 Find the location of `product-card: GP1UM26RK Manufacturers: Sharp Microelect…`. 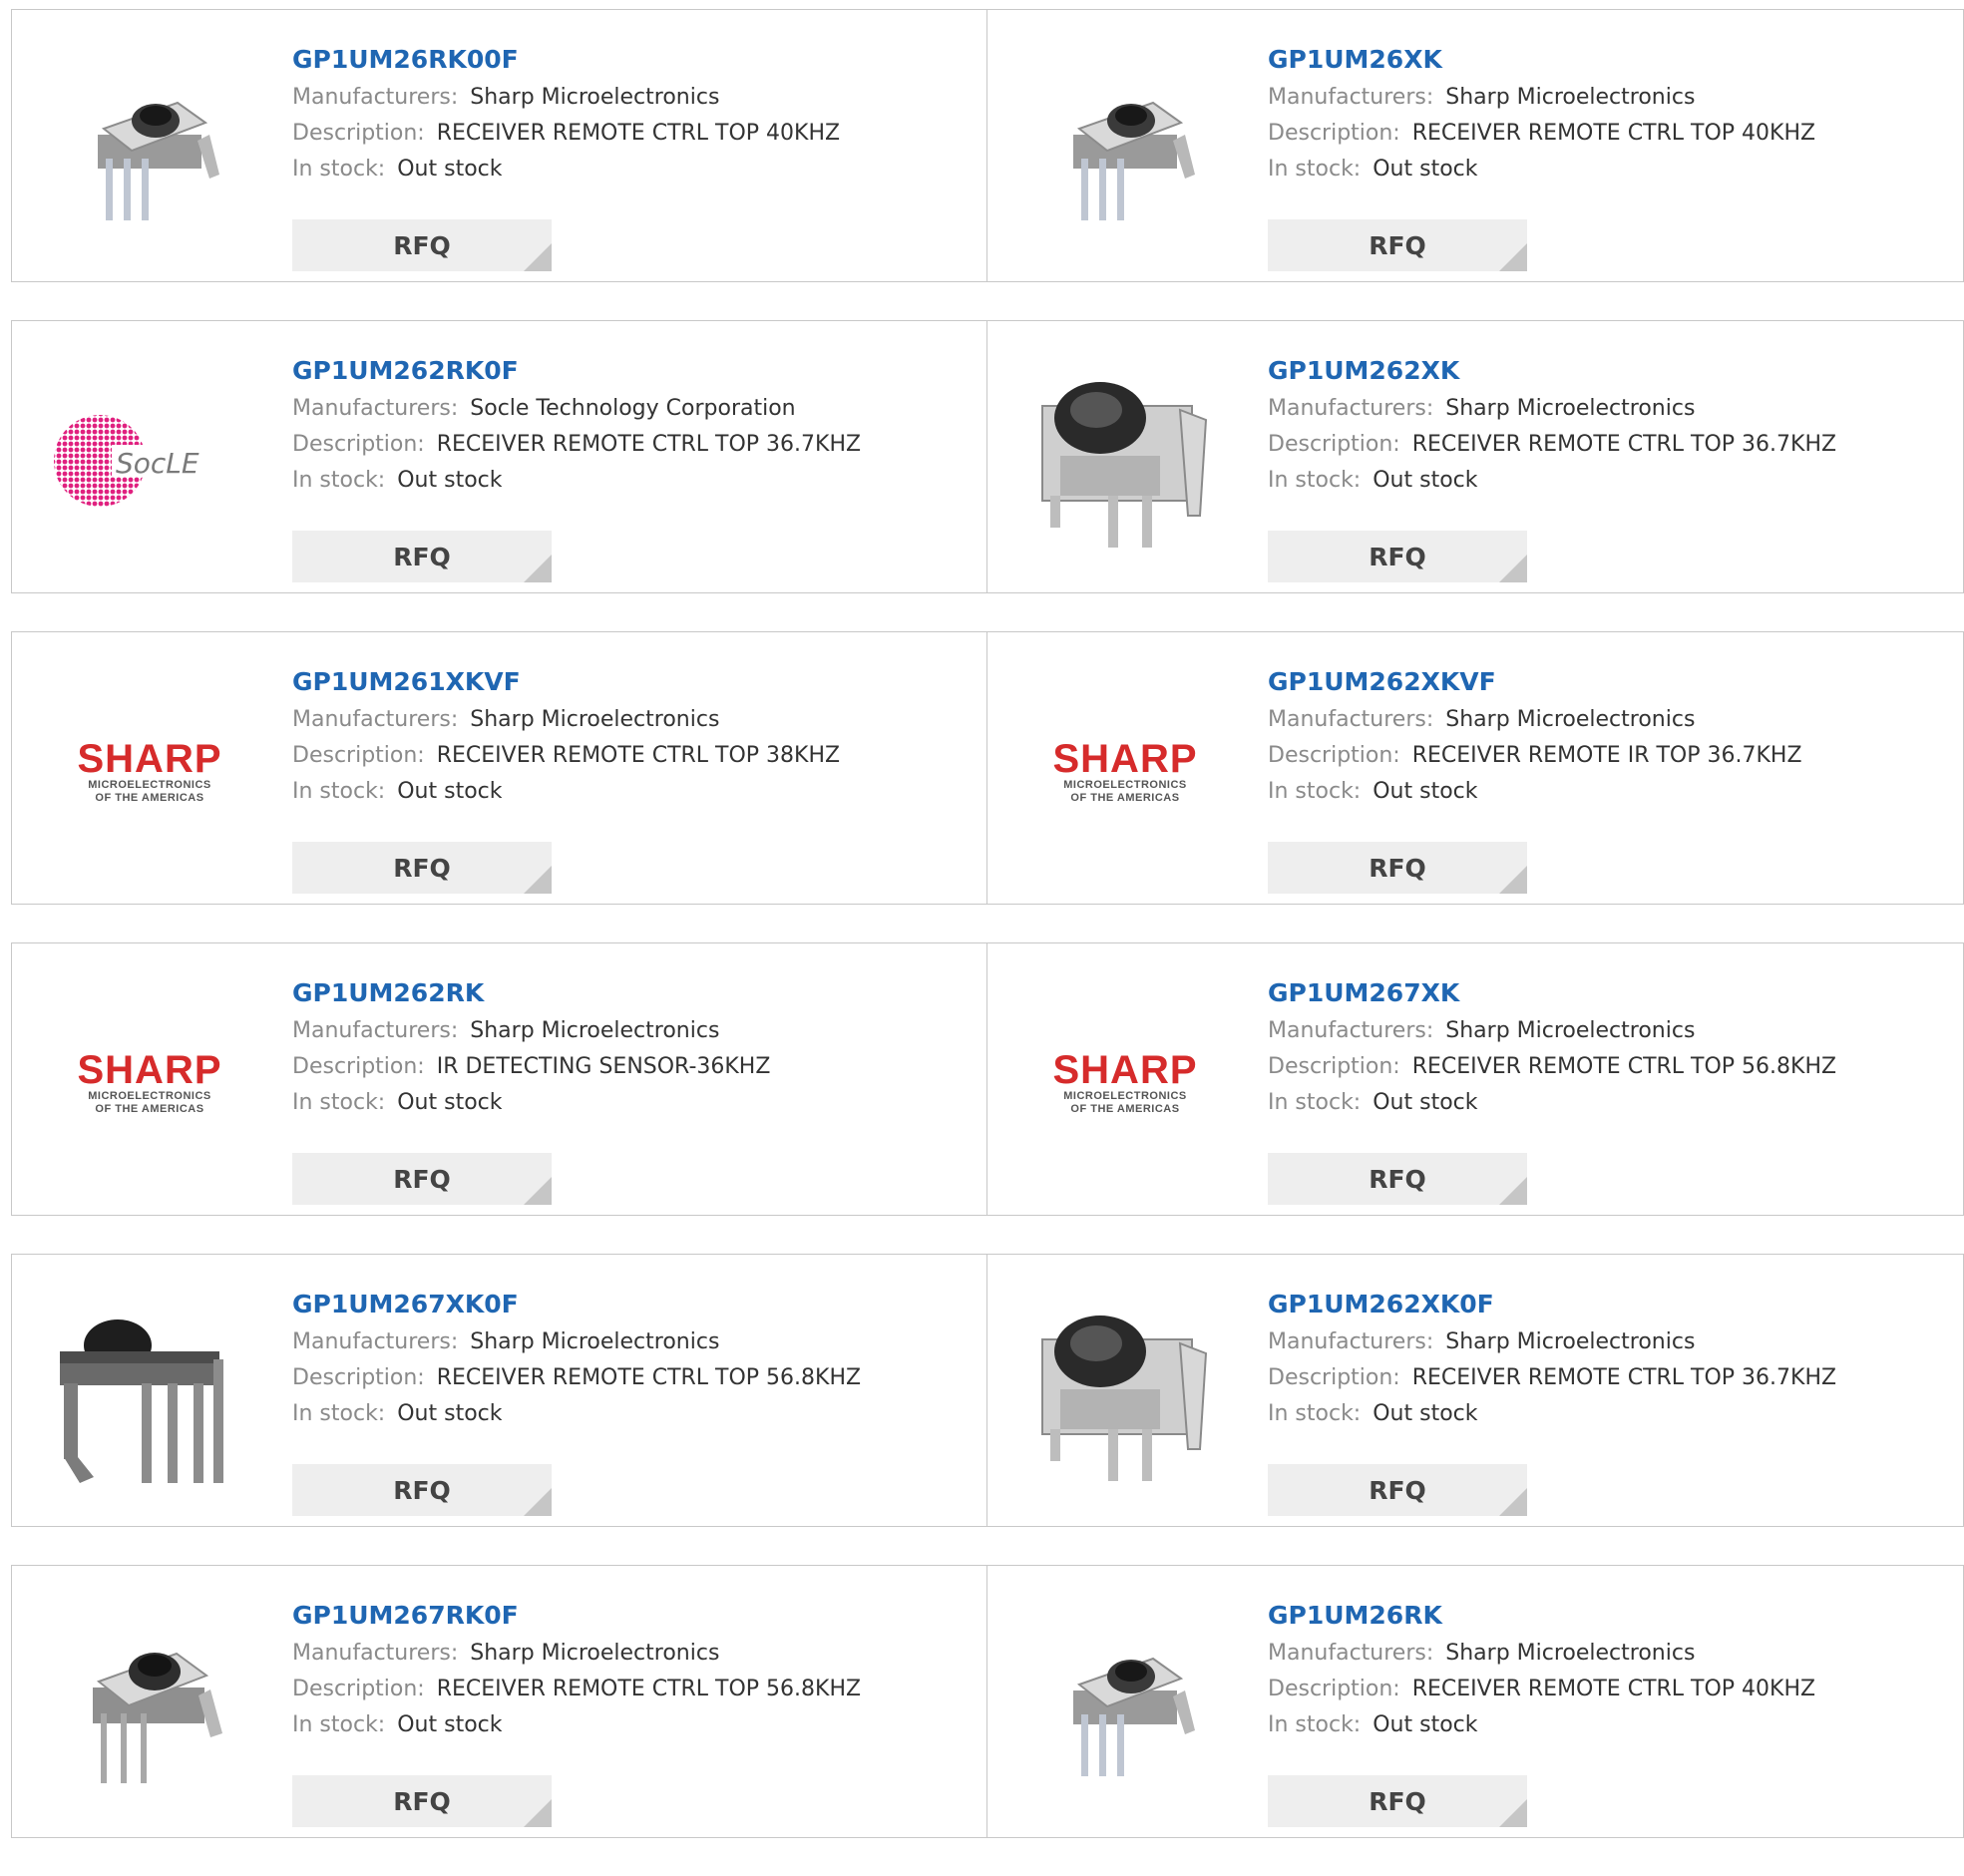

product-card: GP1UM26RK Manufacturers: Sharp Microelect… is located at coordinates (1475, 1701).